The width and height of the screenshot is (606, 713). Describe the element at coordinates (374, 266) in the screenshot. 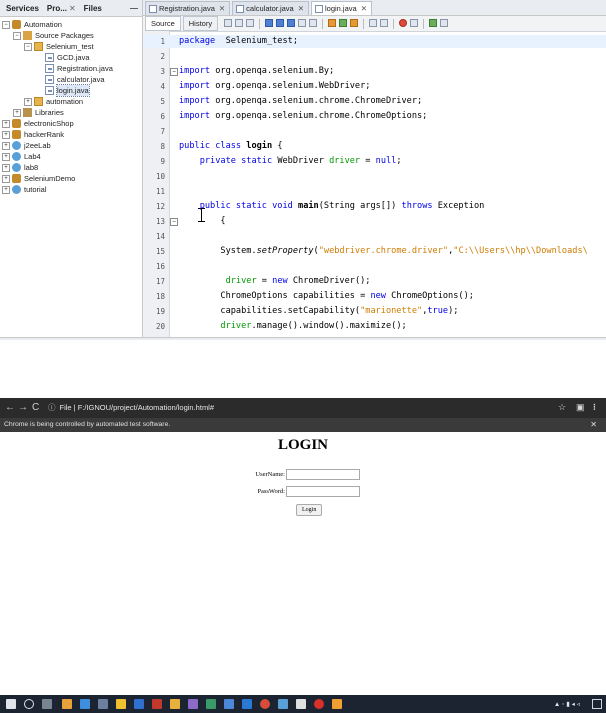

I see `code-line: 16` at that location.